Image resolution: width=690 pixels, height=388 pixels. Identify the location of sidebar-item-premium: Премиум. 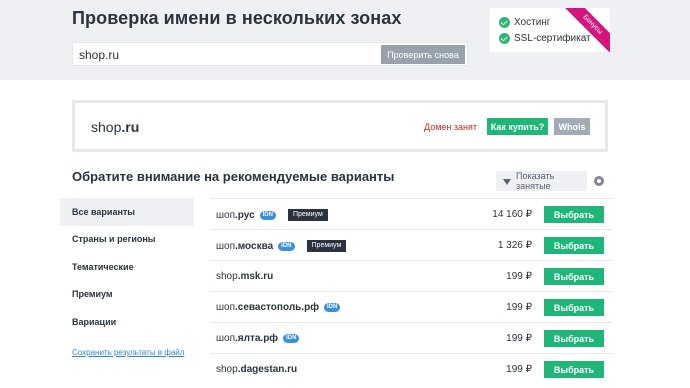
(127, 295).